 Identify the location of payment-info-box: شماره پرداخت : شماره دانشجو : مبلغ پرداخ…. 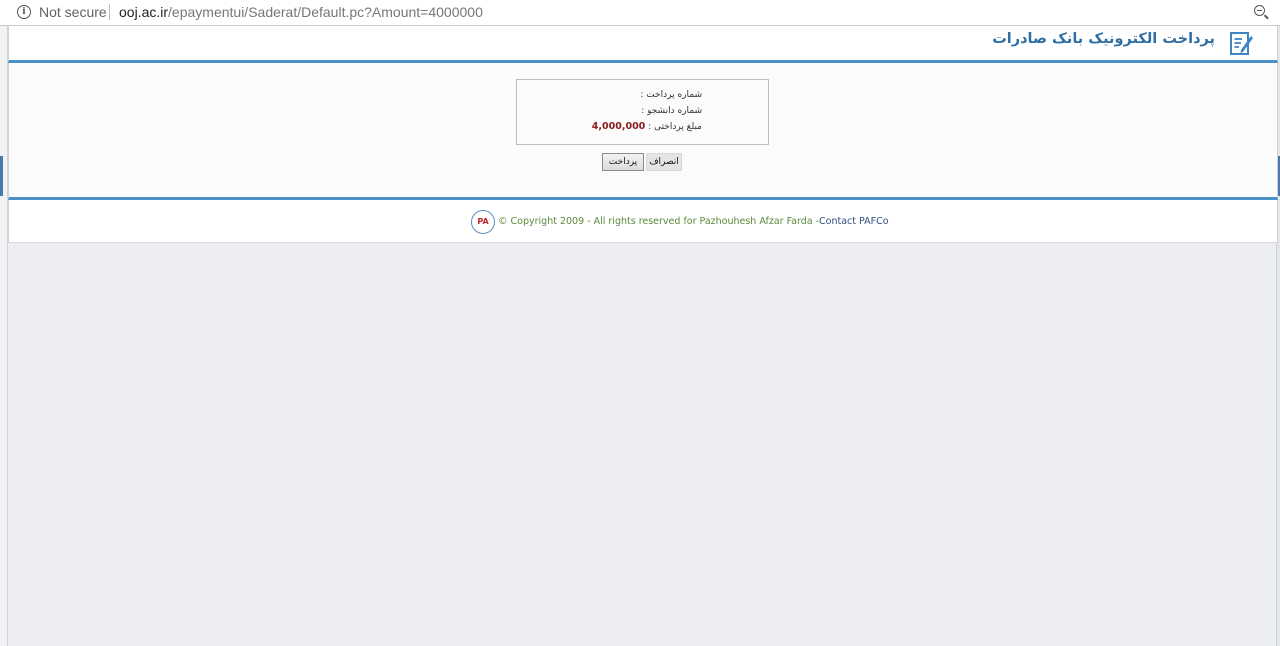
(642, 112).